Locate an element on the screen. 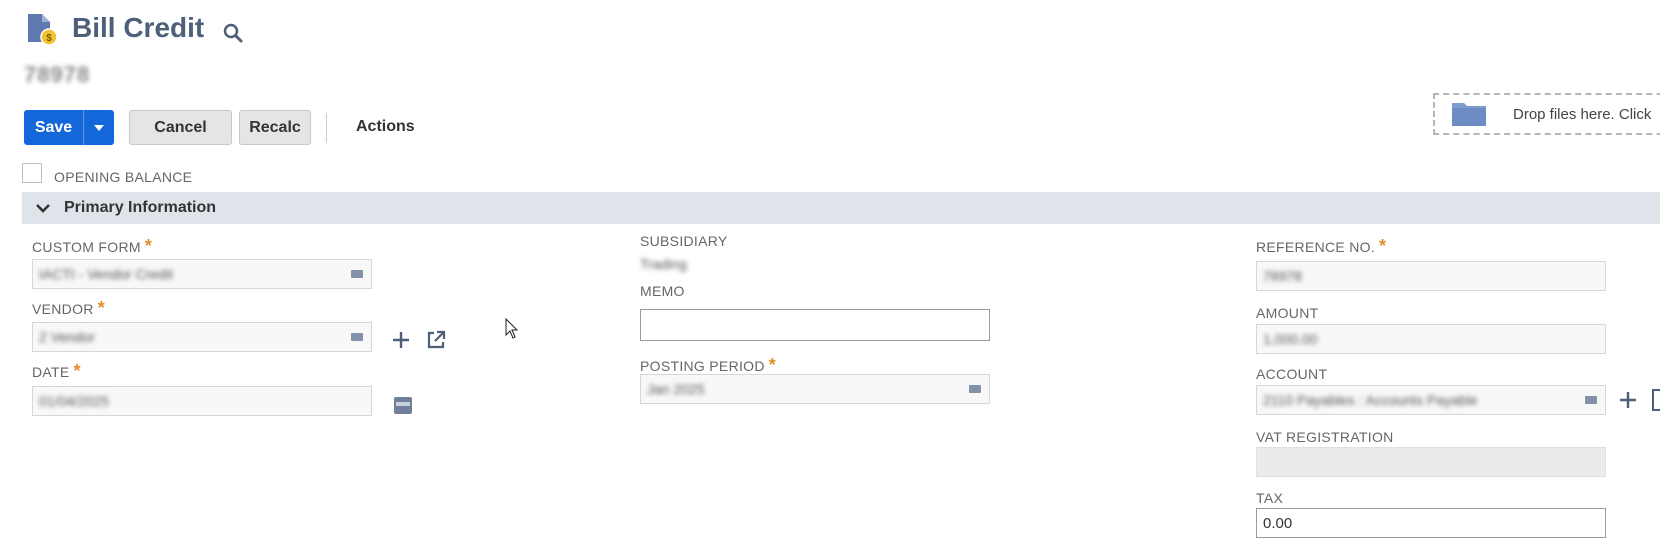  vat-registration-label: VAT REGISTRATION is located at coordinates (1325, 437).